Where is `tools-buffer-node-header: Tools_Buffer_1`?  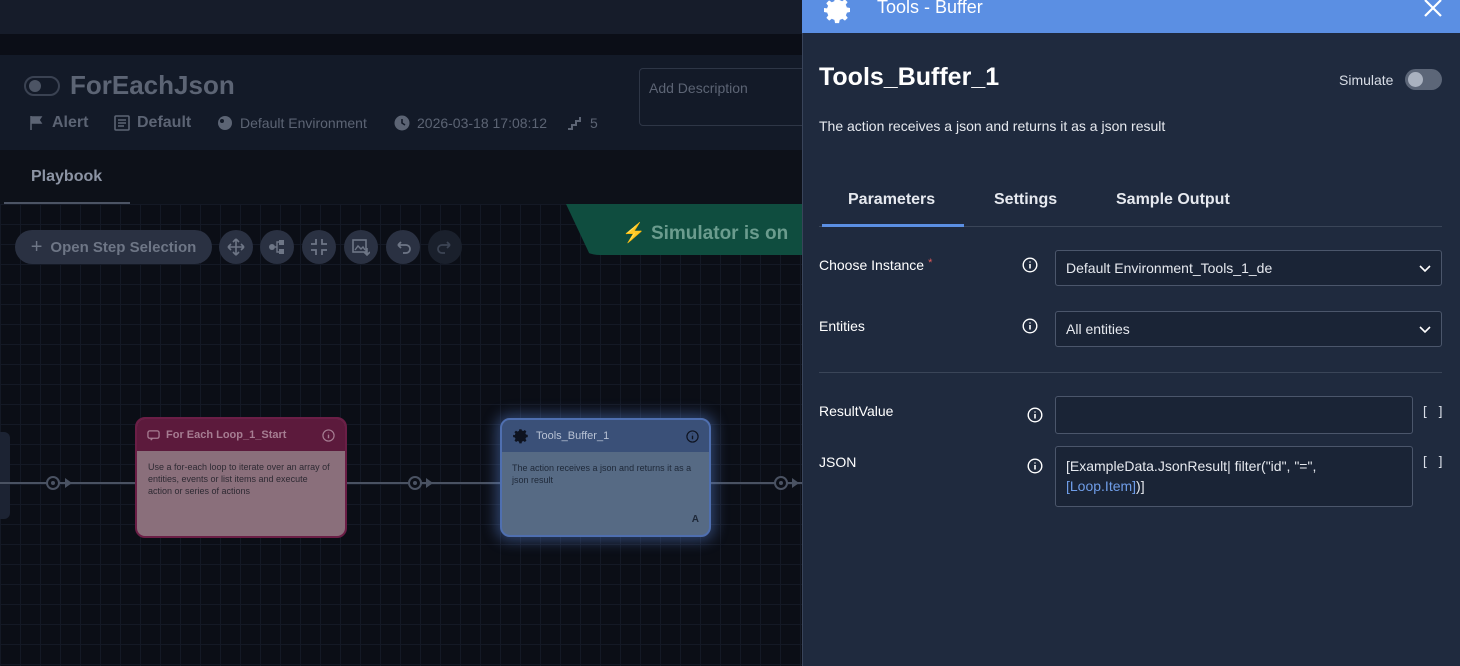 tools-buffer-node-header: Tools_Buffer_1 is located at coordinates (605, 436).